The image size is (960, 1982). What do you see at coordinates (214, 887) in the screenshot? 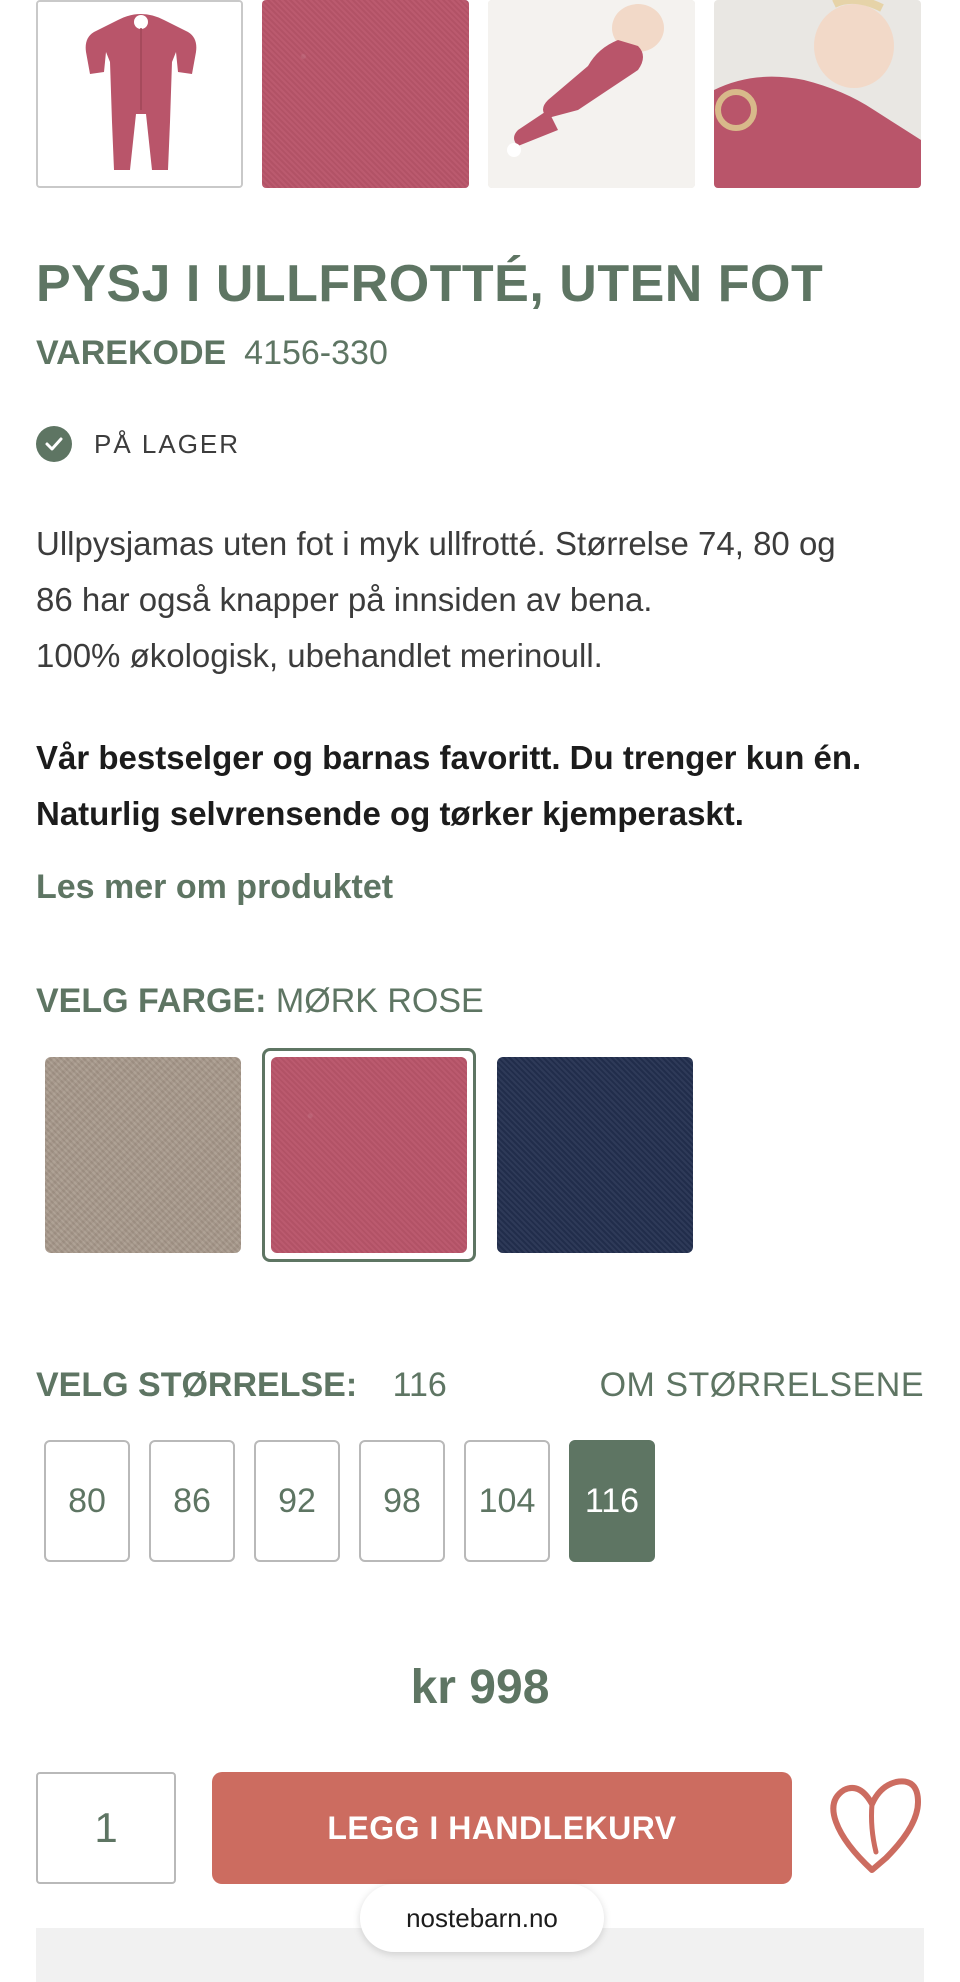
I see `read-more-link: Les mer om produktet` at bounding box center [214, 887].